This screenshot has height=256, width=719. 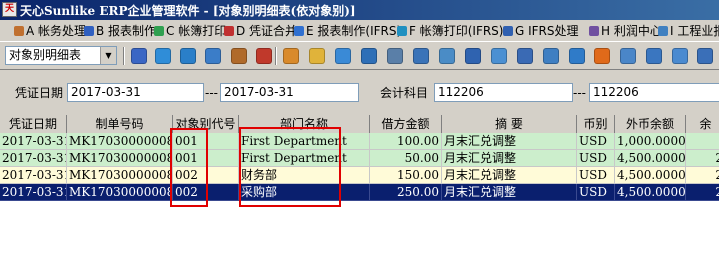 What do you see at coordinates (196, 31) in the screenshot?
I see `menu-item-label: C 帐簿打印` at bounding box center [196, 31].